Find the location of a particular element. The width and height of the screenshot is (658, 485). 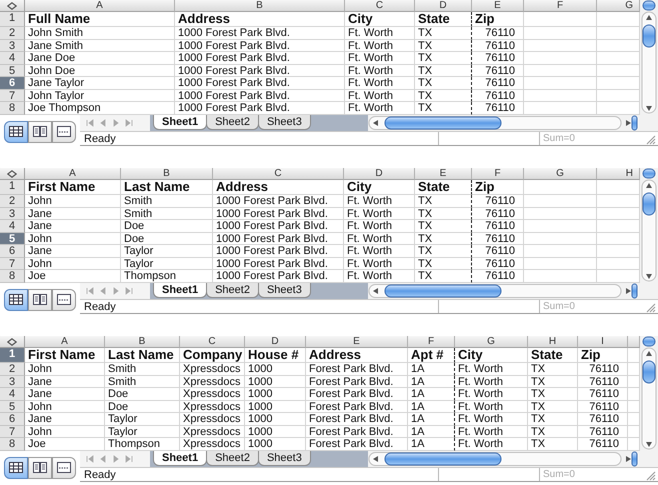

table-cell: John is located at coordinates (73, 264).